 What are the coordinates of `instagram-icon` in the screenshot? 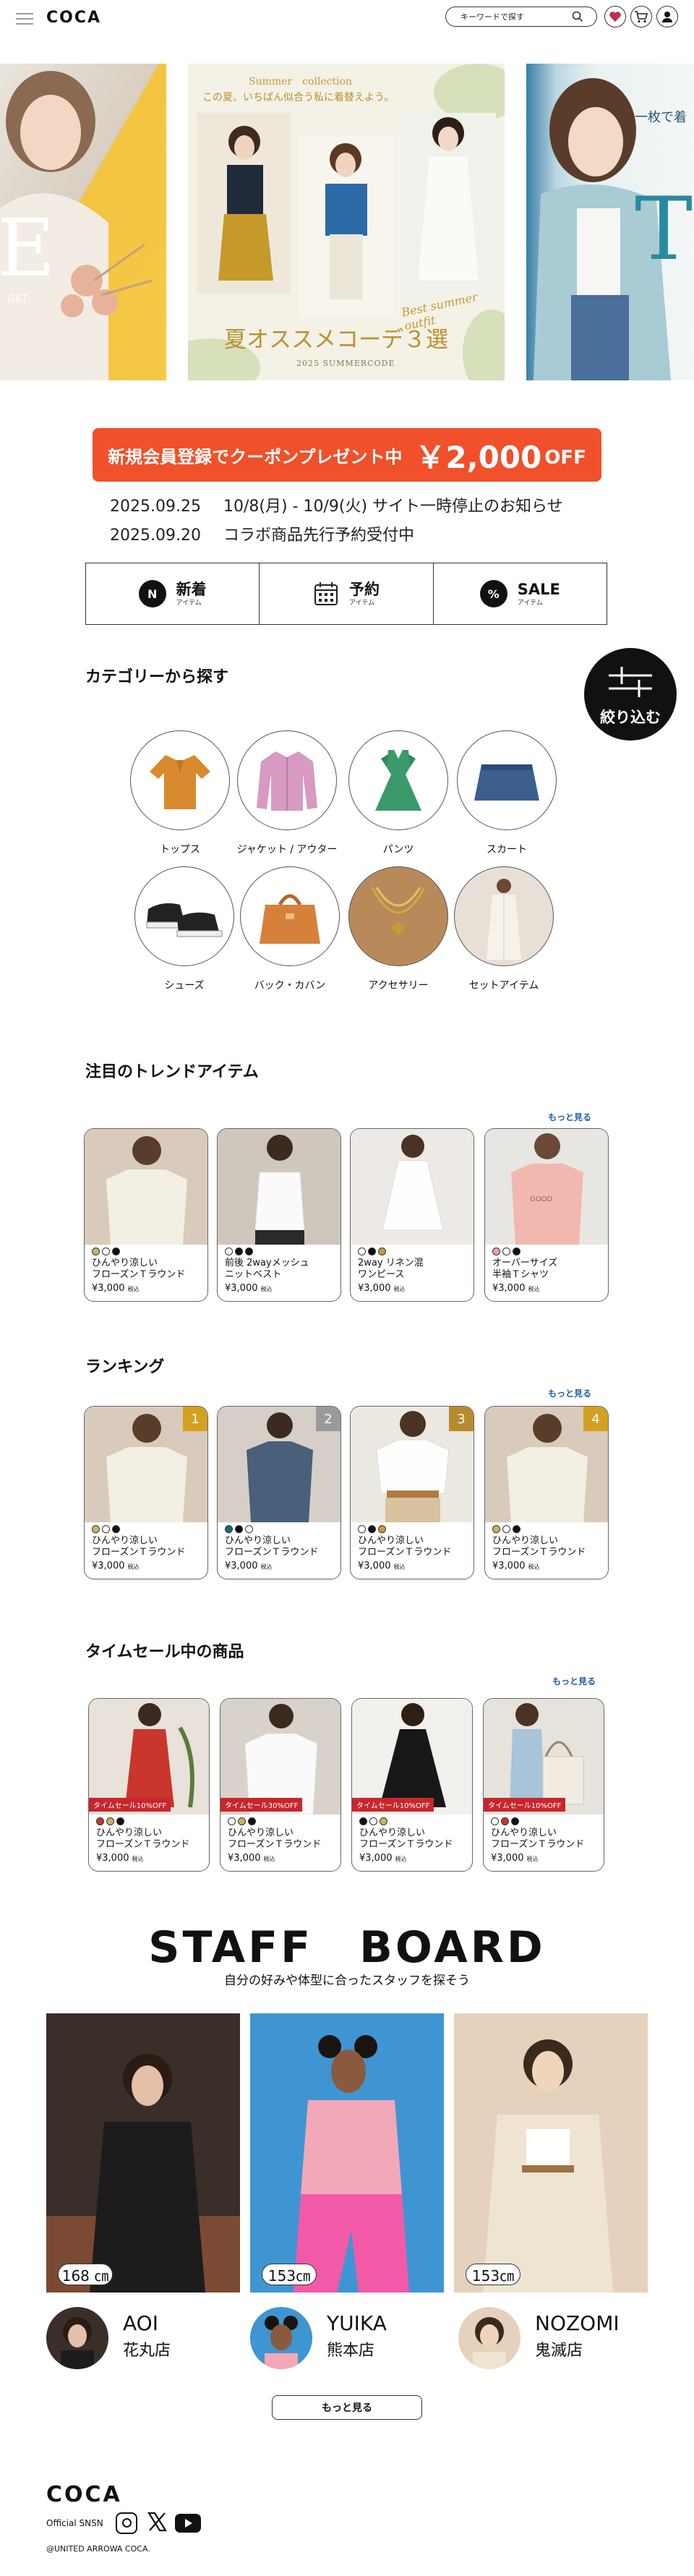 It's located at (126, 2523).